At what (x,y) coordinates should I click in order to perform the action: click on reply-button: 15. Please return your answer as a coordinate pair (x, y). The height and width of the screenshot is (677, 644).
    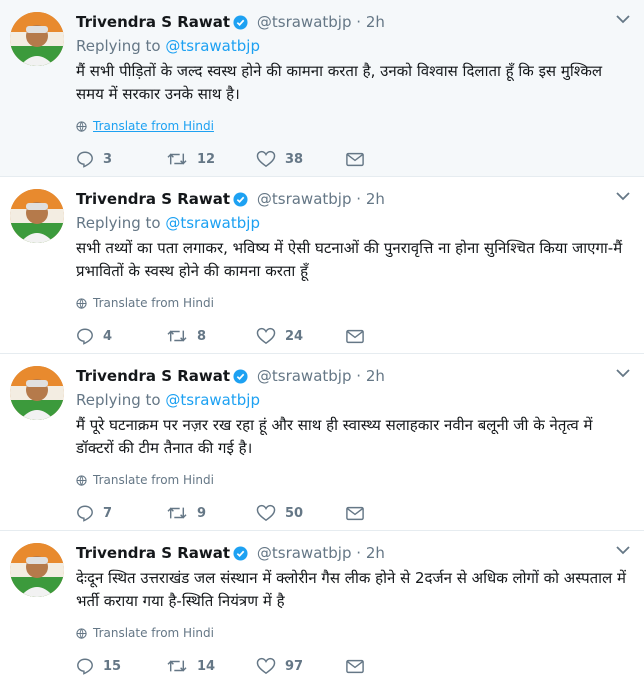
    Looking at the image, I should click on (121, 666).